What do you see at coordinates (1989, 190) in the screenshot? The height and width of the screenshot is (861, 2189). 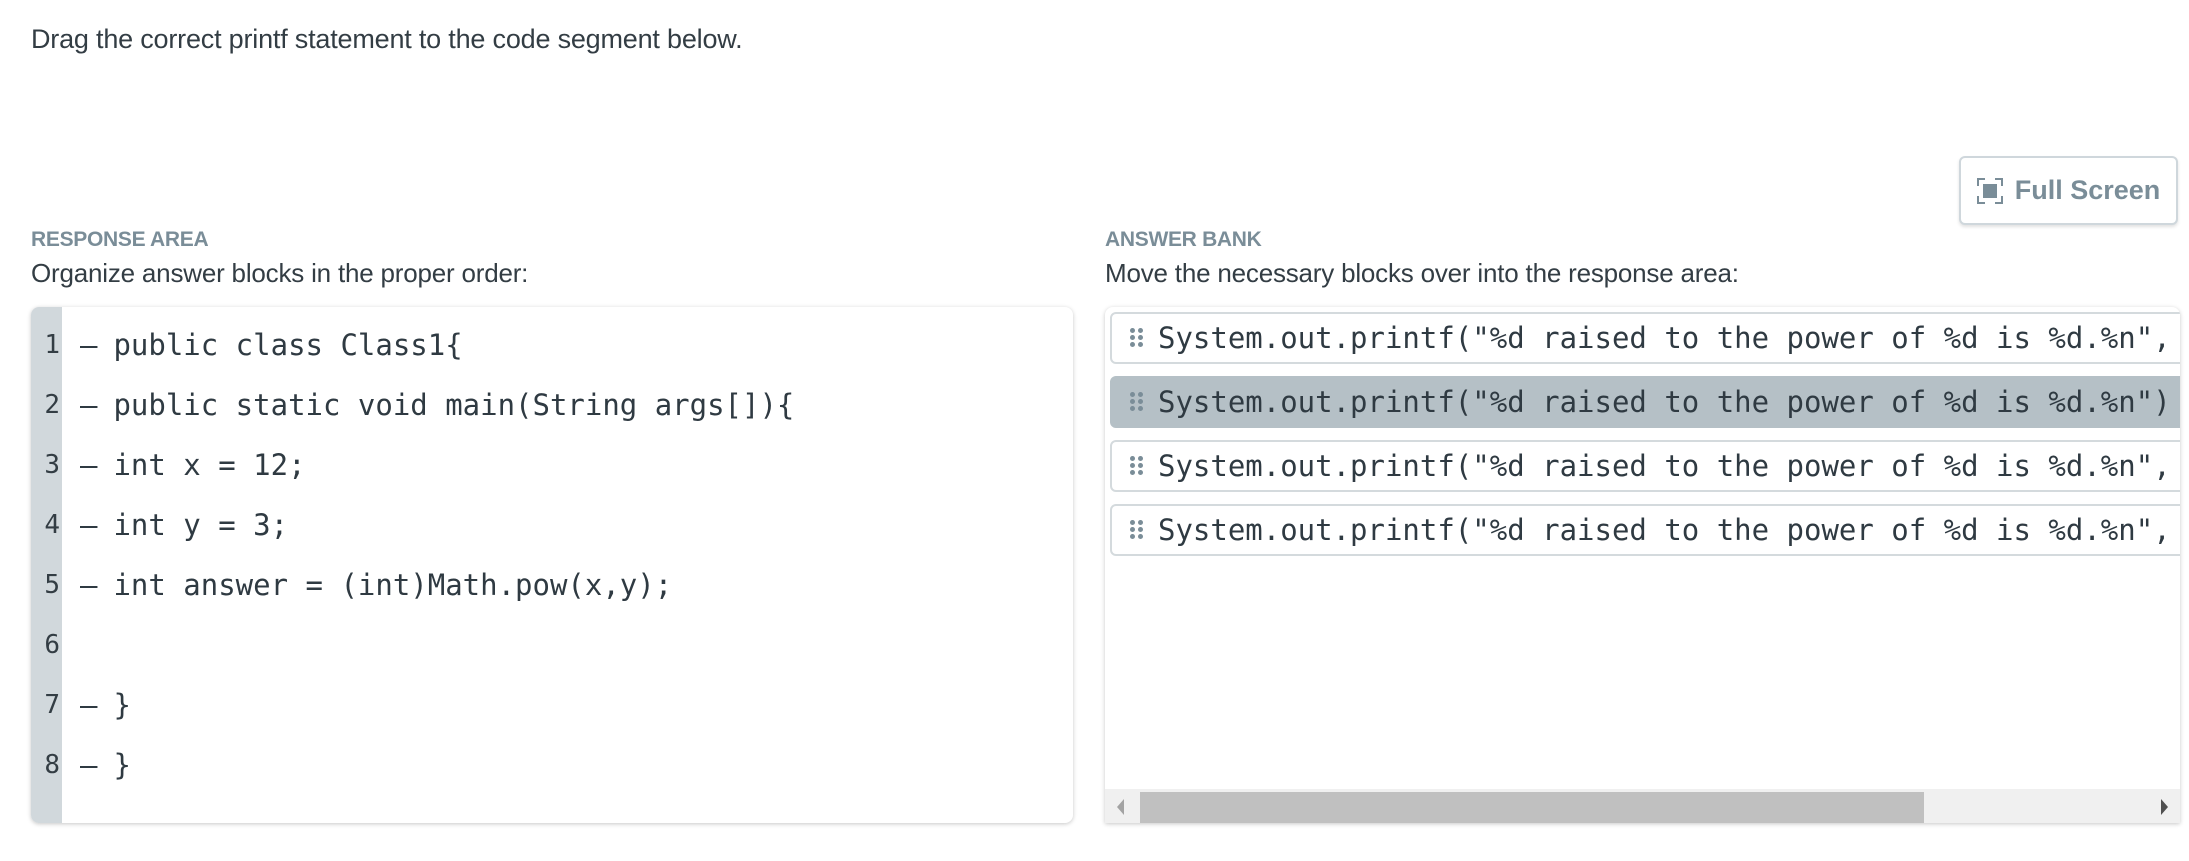 I see `fullscreen-icon` at bounding box center [1989, 190].